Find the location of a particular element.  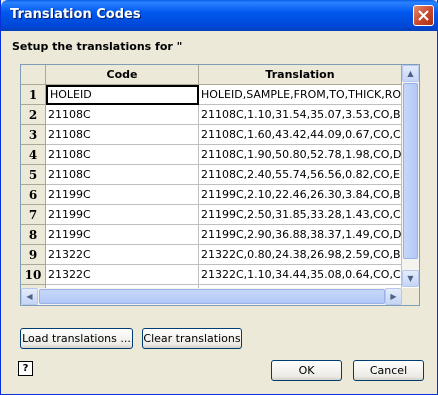

arrow-down-icon: ▼ is located at coordinates (410, 278).